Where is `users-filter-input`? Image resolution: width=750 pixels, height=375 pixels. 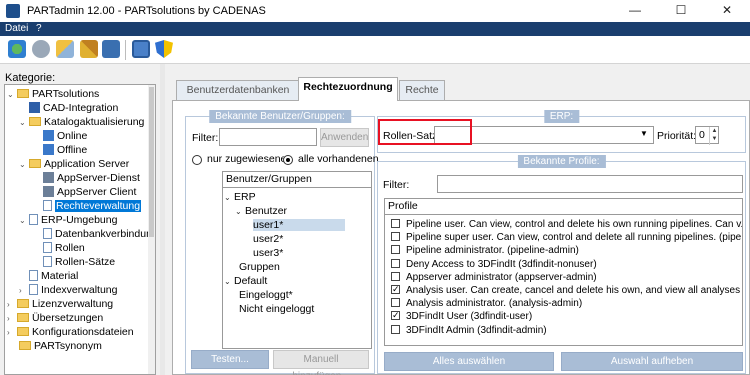
users-filter-input is located at coordinates (268, 137).